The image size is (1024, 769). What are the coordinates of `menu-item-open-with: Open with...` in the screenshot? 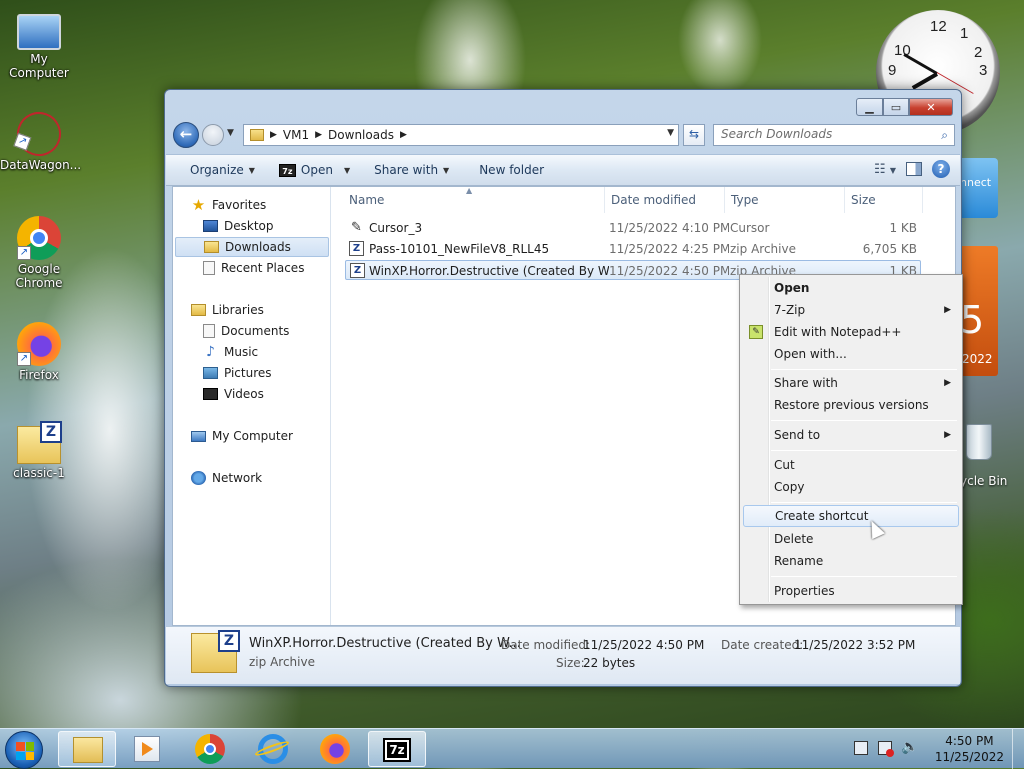 It's located at (851, 354).